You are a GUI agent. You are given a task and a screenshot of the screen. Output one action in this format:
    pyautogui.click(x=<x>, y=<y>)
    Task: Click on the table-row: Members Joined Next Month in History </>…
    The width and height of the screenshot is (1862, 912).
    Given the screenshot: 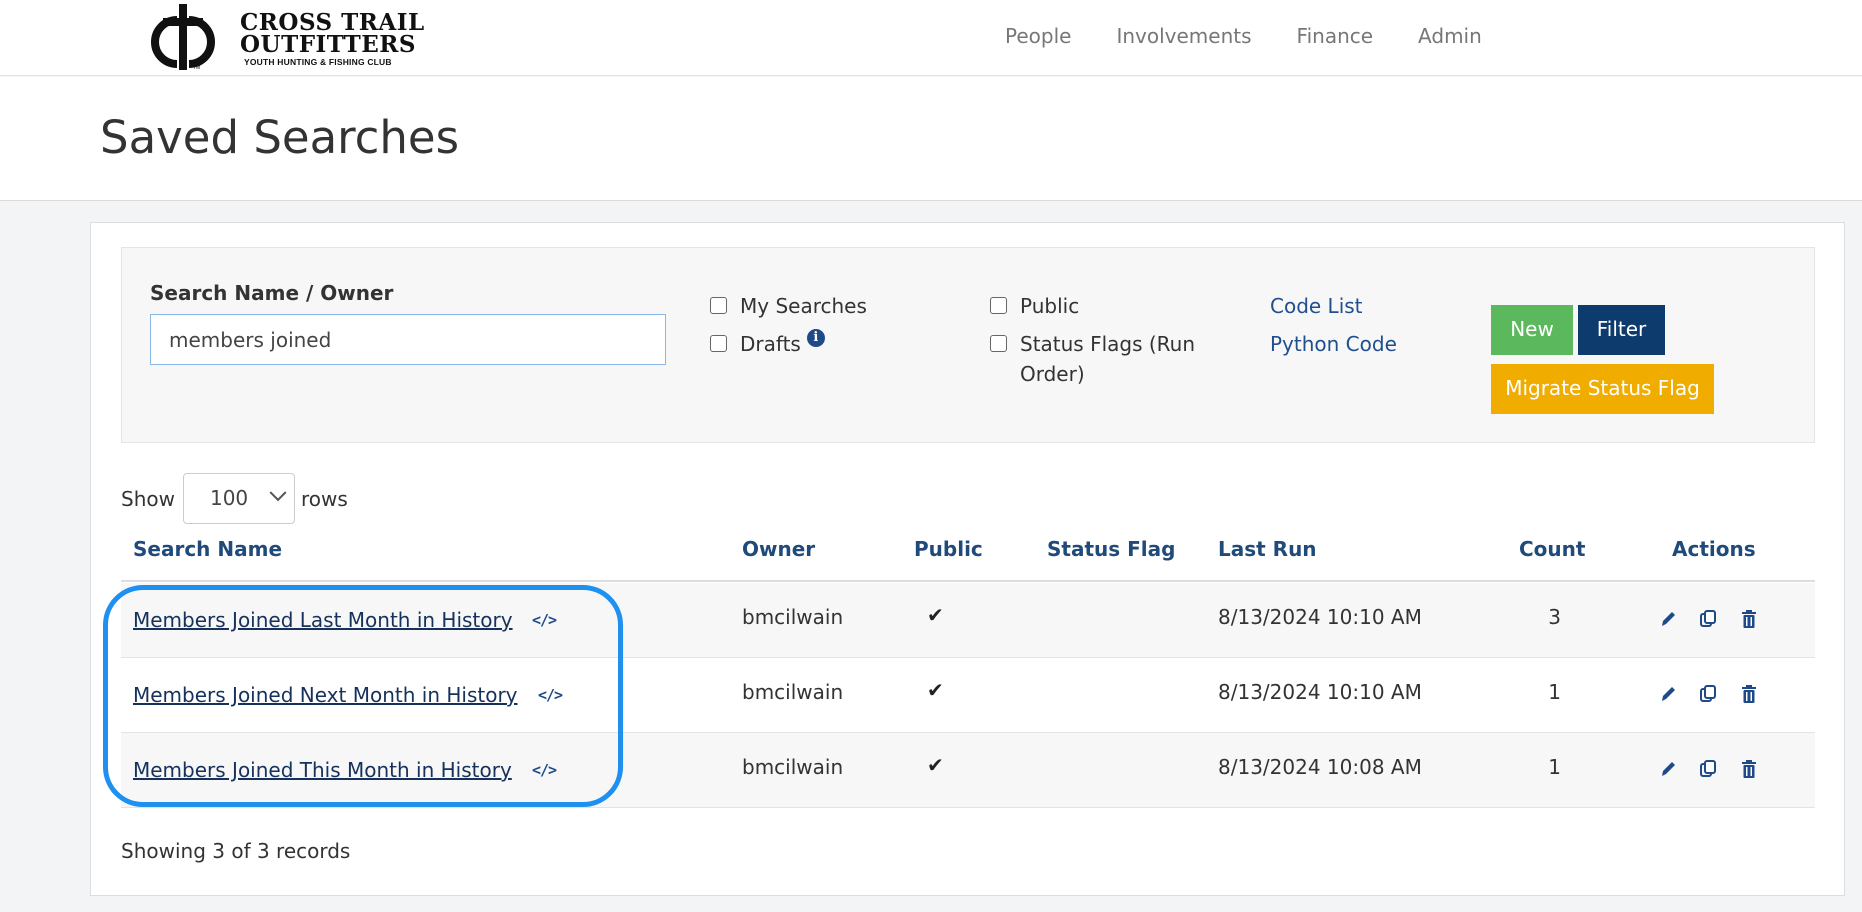 What is the action you would take?
    pyautogui.click(x=968, y=695)
    